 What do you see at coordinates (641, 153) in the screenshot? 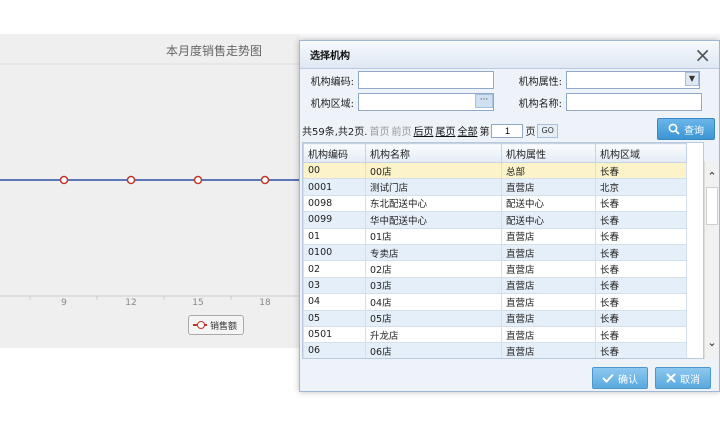
I see `column-header: 机构区域` at bounding box center [641, 153].